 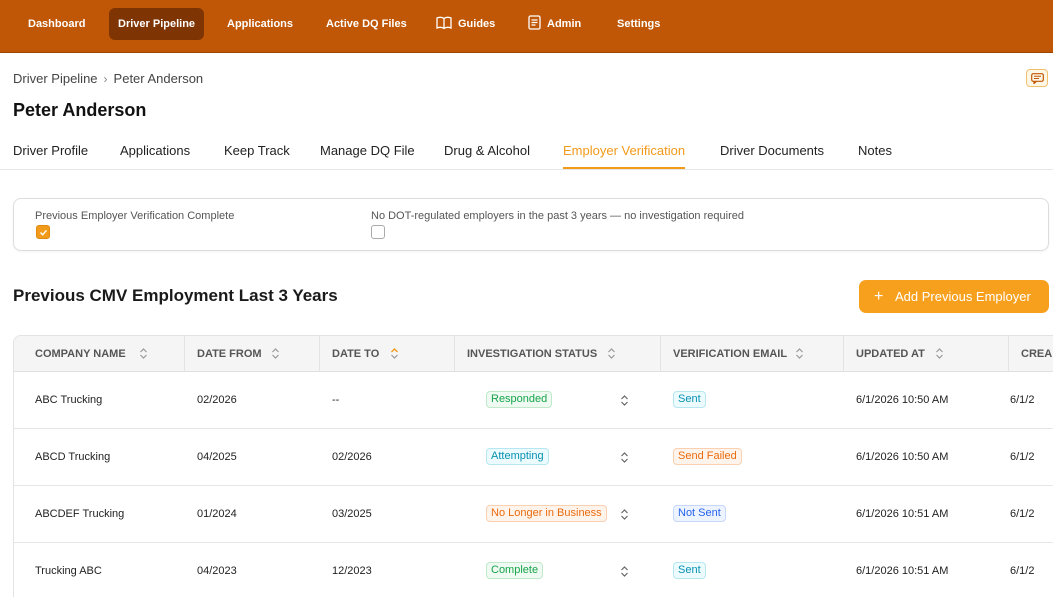 What do you see at coordinates (366, 24) in the screenshot?
I see `nav-active-dq-files: Active DQ Files` at bounding box center [366, 24].